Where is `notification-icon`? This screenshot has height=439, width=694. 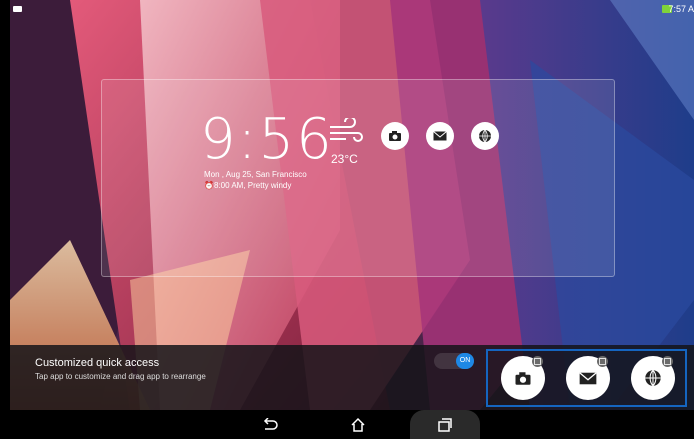
notification-icon is located at coordinates (17, 9).